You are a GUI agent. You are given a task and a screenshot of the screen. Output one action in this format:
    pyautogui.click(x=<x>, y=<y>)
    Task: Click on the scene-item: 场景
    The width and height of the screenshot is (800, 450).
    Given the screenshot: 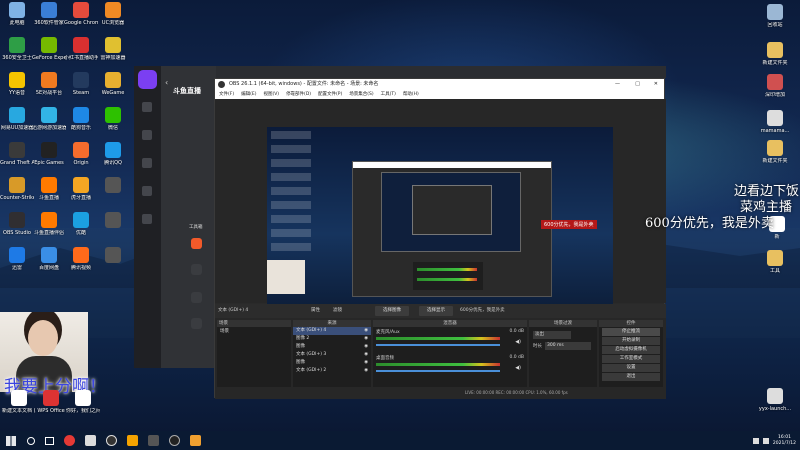 What is the action you would take?
    pyautogui.click(x=254, y=331)
    